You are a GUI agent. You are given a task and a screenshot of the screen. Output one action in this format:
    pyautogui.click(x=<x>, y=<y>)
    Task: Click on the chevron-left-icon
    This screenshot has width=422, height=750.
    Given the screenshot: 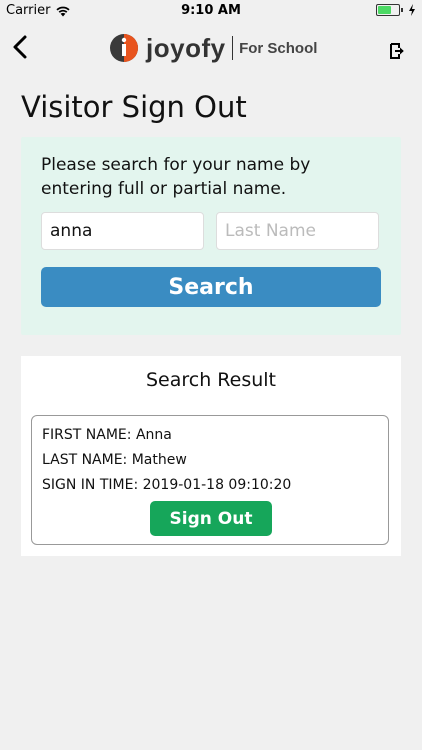 What is the action you would take?
    pyautogui.click(x=20, y=47)
    